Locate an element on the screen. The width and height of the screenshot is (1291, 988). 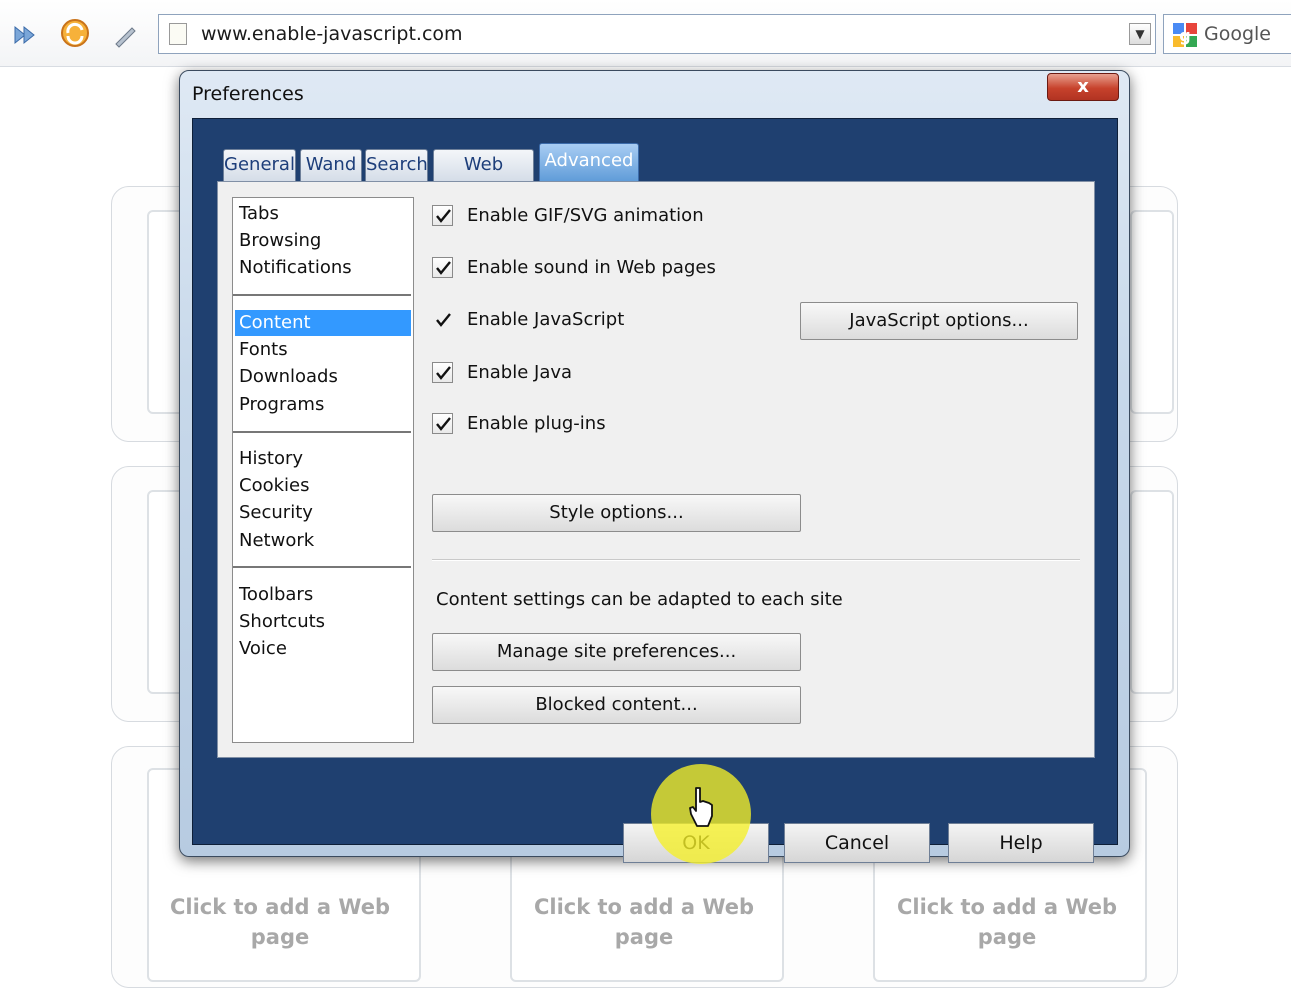
category-downloads: Downloads is located at coordinates (323, 377).